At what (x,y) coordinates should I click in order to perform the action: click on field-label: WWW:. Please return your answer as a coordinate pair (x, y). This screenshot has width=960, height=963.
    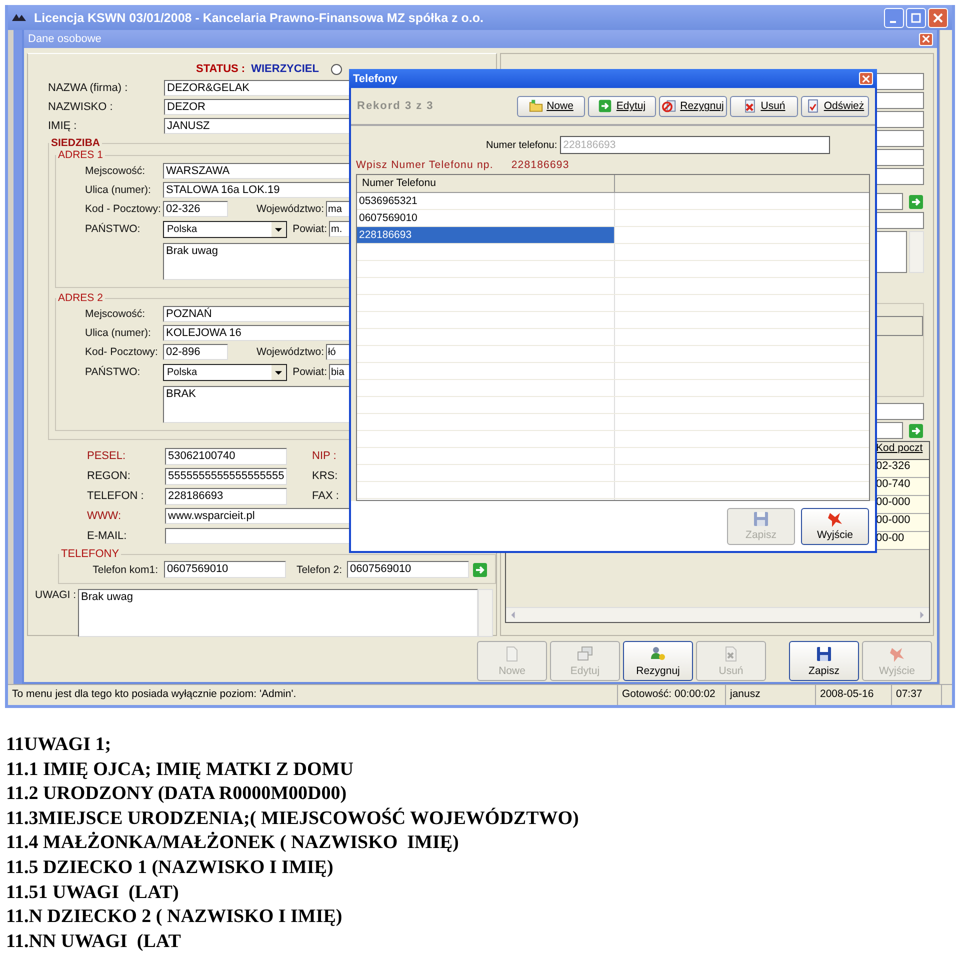
    Looking at the image, I should click on (104, 516).